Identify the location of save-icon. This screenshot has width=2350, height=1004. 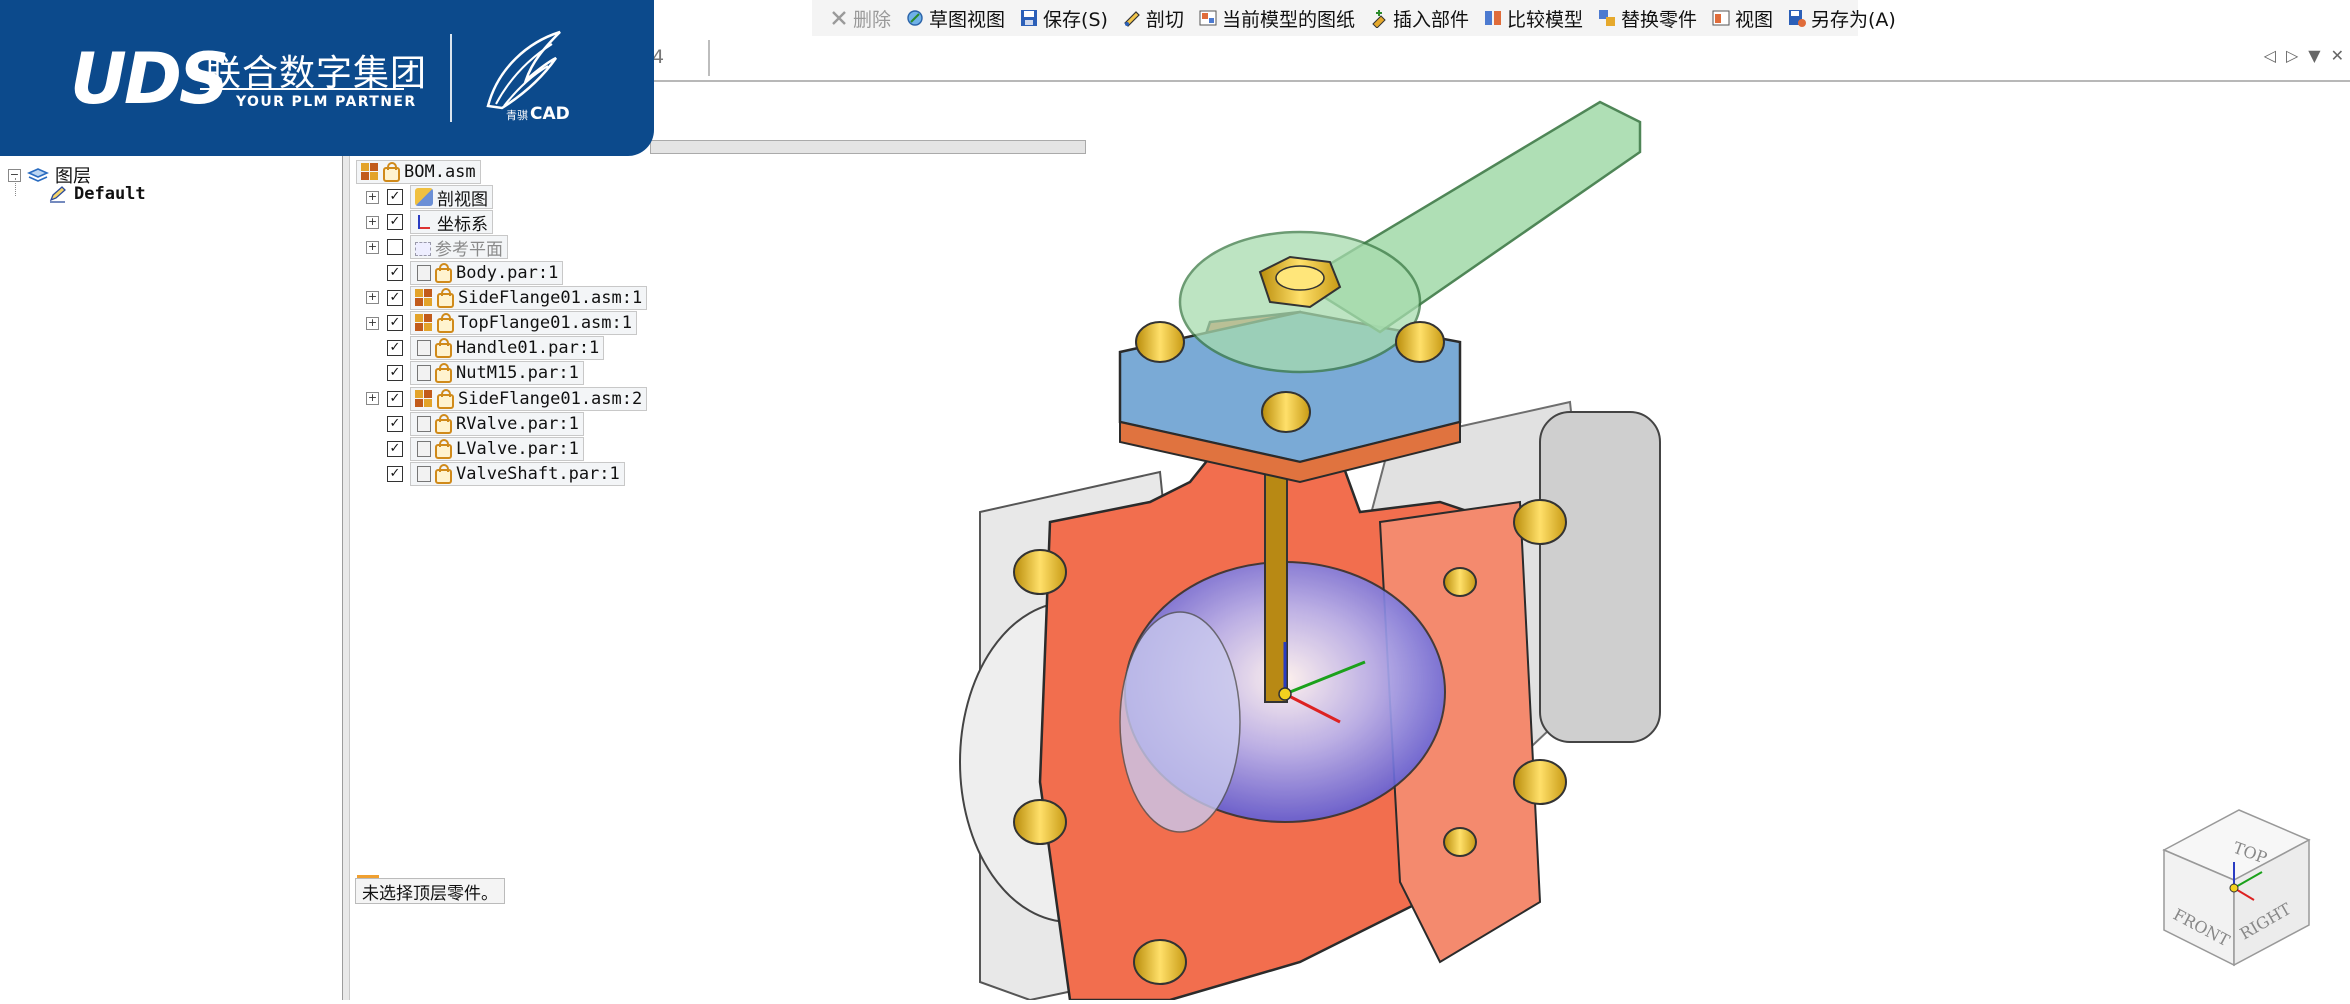
(1029, 18).